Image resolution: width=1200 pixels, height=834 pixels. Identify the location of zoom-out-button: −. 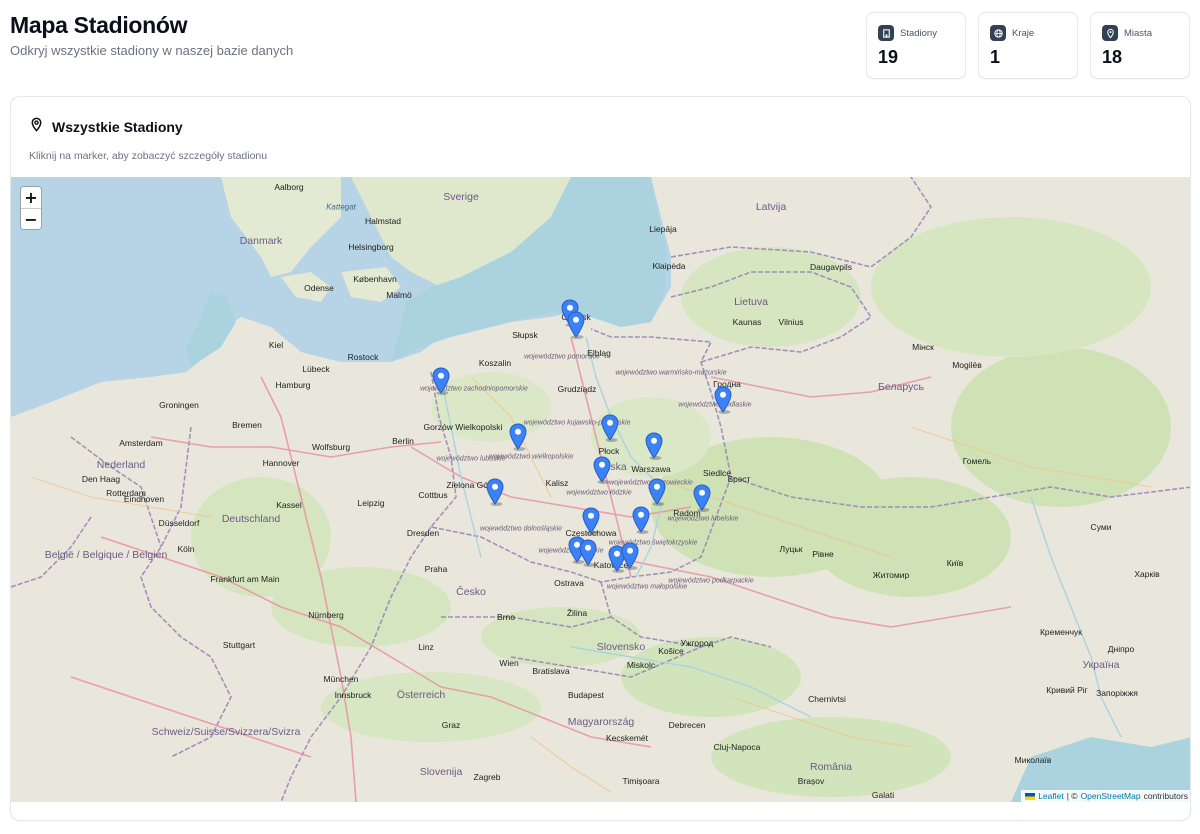
(31, 218).